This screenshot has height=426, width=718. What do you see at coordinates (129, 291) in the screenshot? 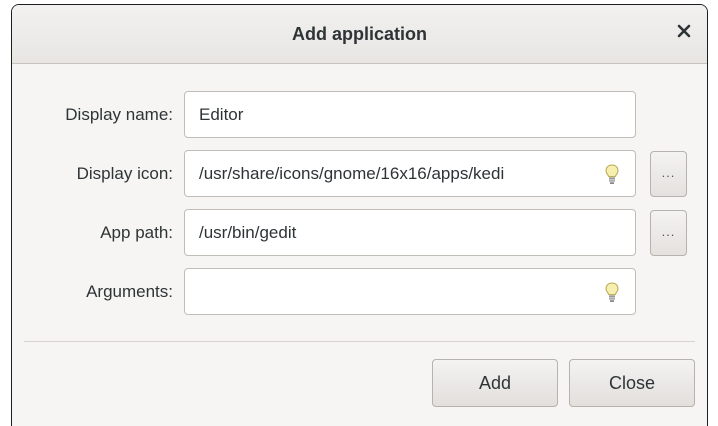
I see `arguments-label: Arguments:` at bounding box center [129, 291].